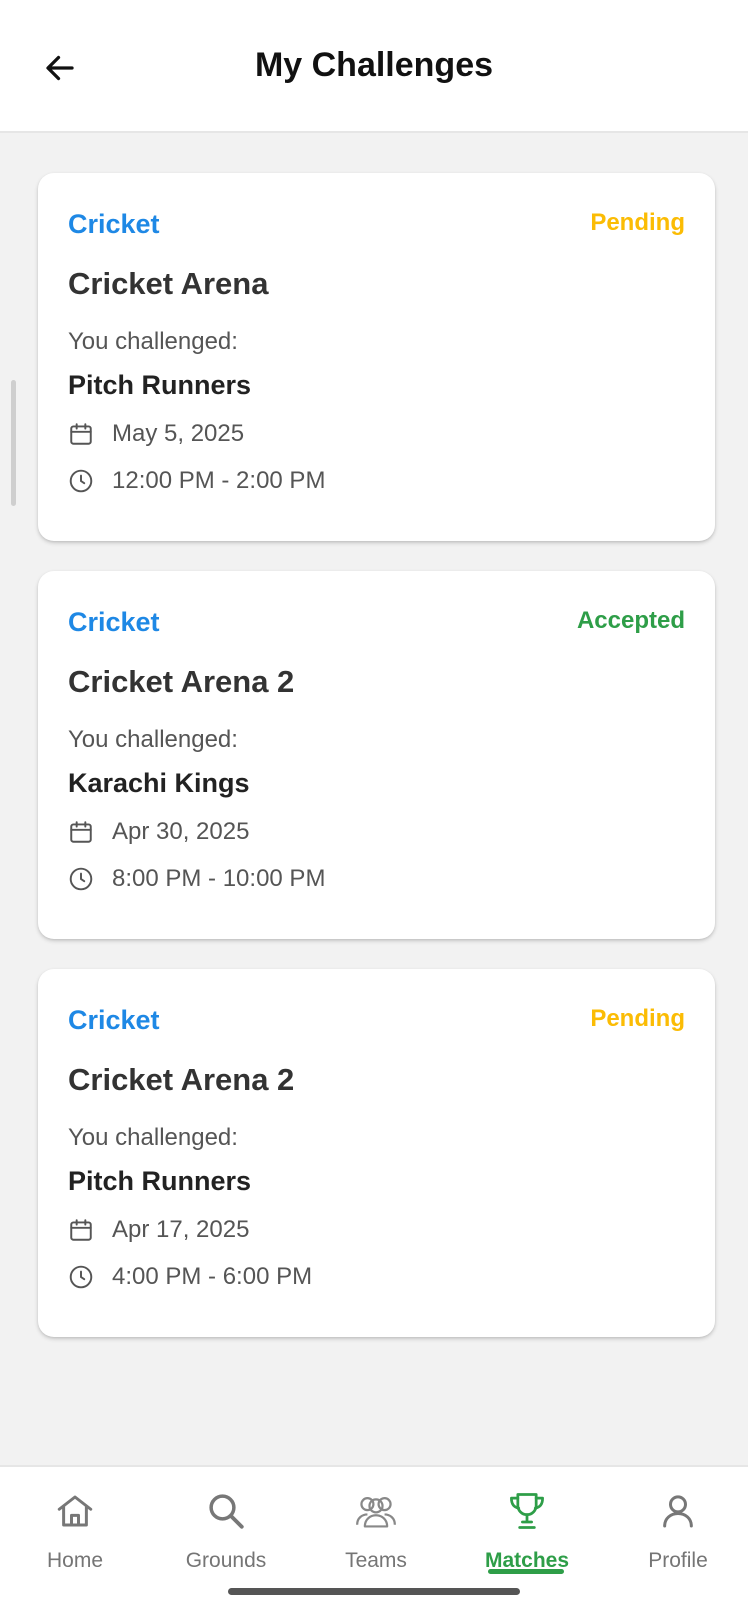 Image resolution: width=748 pixels, height=1600 pixels. What do you see at coordinates (219, 878) in the screenshot?
I see `time-text: 8:00 PM - 10:00 PM` at bounding box center [219, 878].